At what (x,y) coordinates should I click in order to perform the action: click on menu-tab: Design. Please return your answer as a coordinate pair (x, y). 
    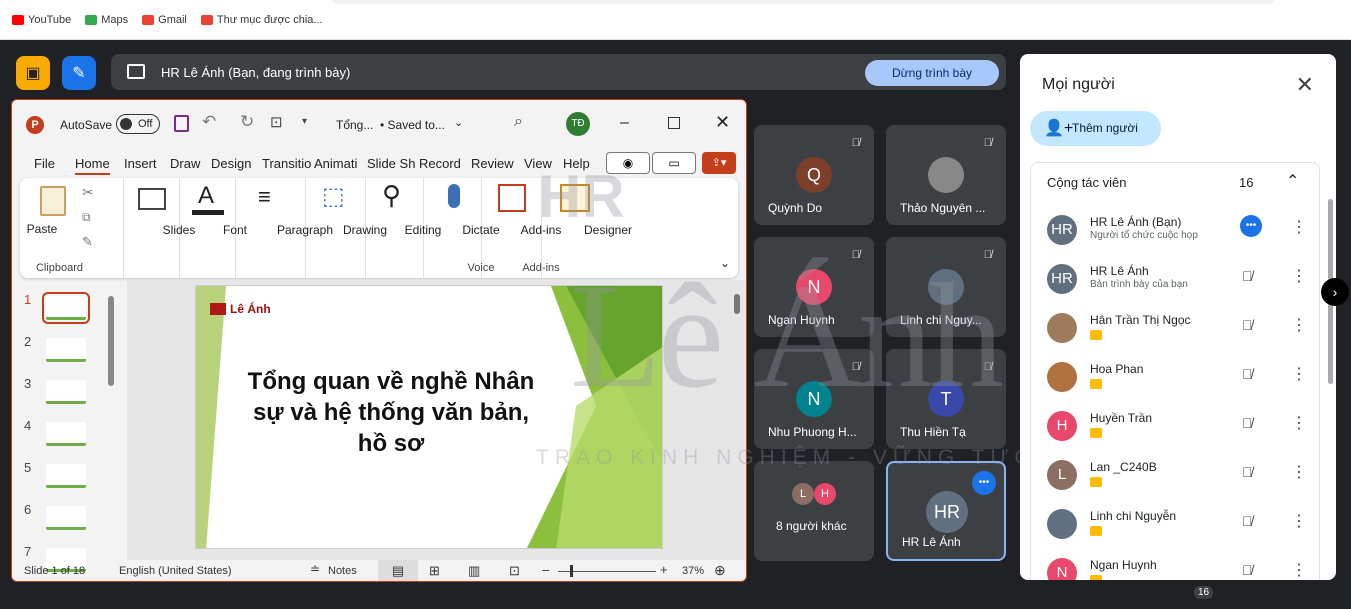
    Looking at the image, I should click on (231, 163).